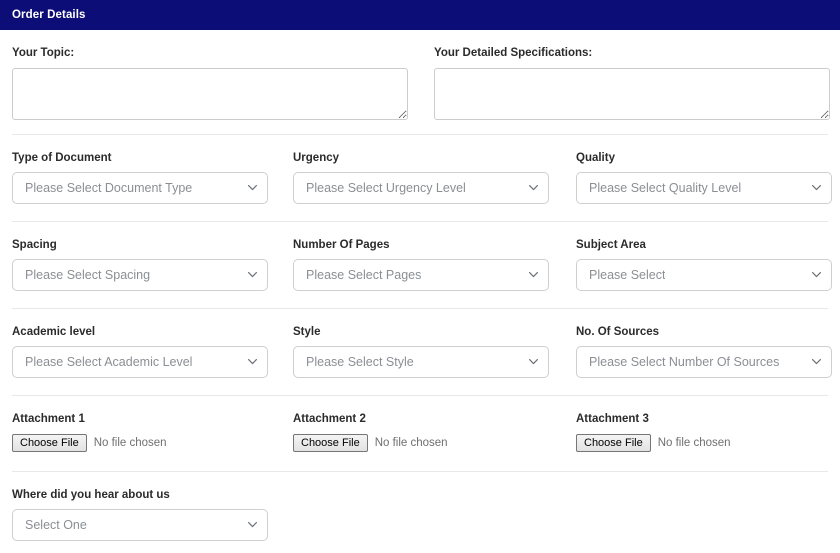 The width and height of the screenshot is (840, 553). What do you see at coordinates (341, 245) in the screenshot?
I see `number-of-pages-label: Number Of Pages` at bounding box center [341, 245].